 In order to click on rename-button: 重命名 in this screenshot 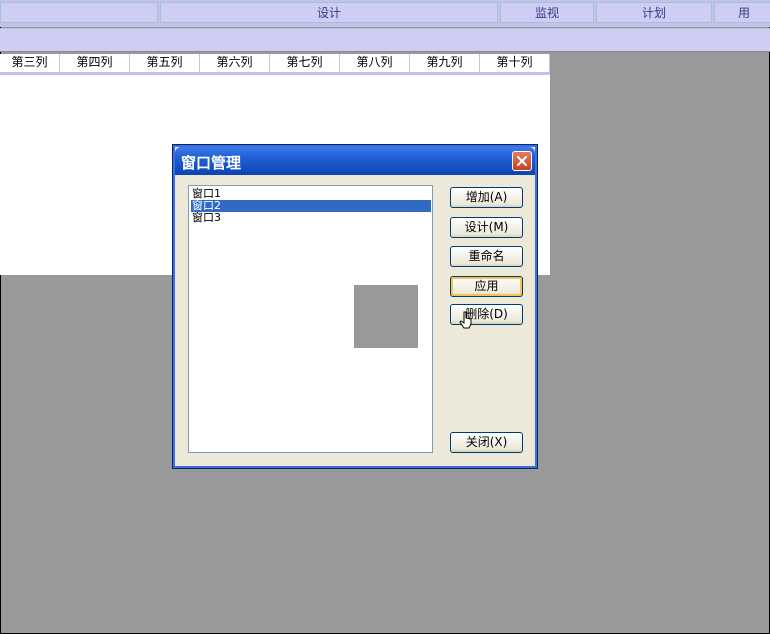, I will do `click(486, 256)`.